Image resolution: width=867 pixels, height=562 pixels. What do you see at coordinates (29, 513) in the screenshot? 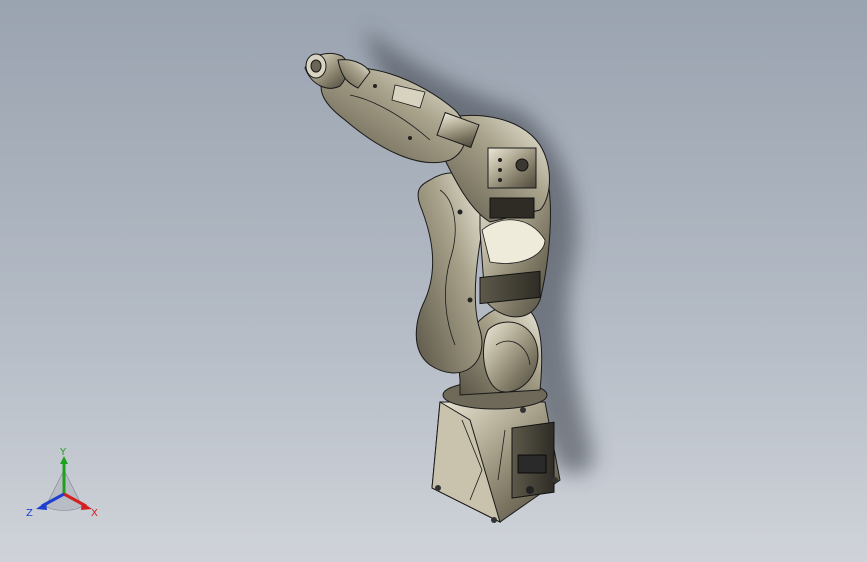
I see `z-axis-label: Z` at bounding box center [29, 513].